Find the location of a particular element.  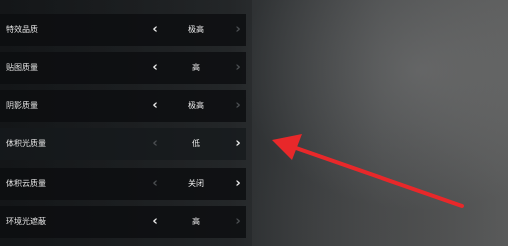

setting-row-volumetric-cloud-quality: 体积云质量 ‹ 关闭 › is located at coordinates (123, 184).